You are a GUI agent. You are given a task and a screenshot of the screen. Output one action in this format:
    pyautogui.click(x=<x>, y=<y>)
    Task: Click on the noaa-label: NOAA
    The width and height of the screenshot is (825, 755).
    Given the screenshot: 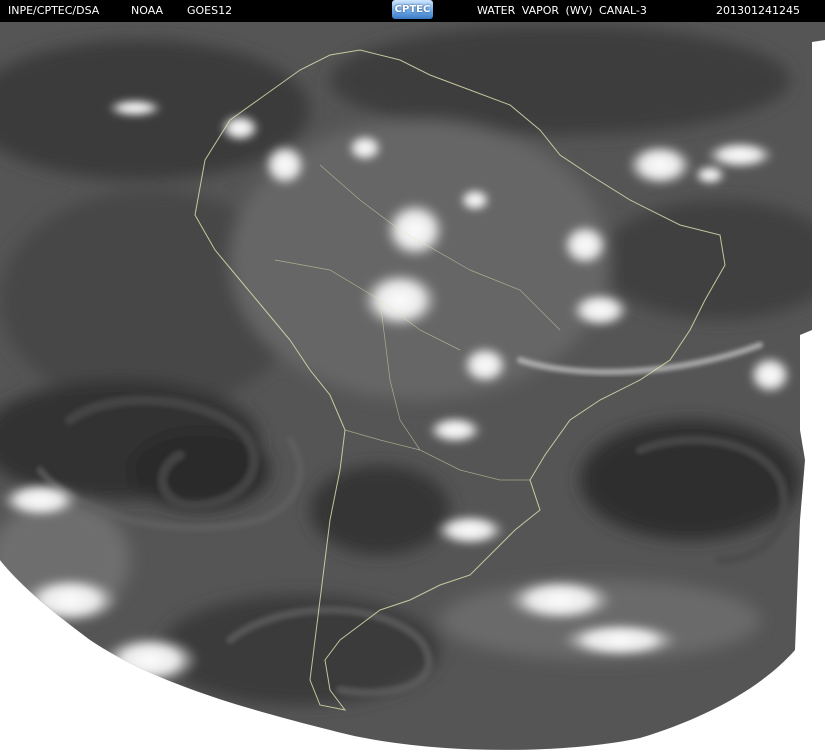 What is the action you would take?
    pyautogui.click(x=147, y=10)
    